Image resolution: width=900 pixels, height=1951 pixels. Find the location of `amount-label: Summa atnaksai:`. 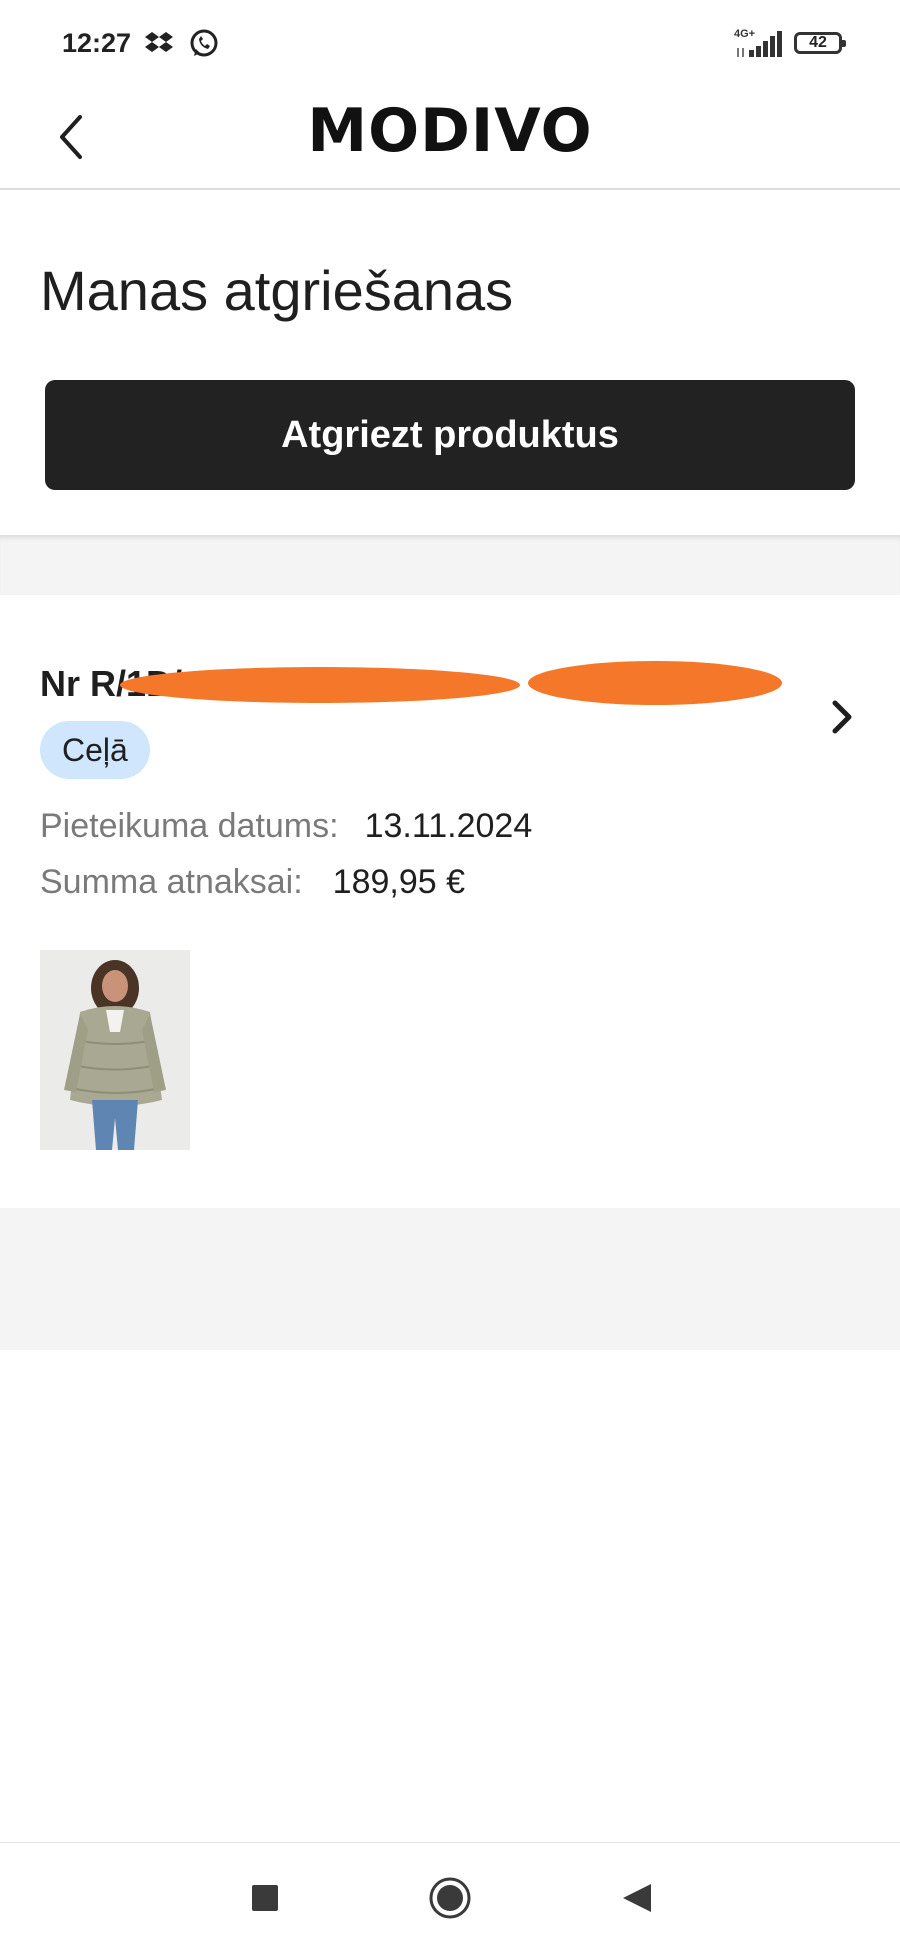

amount-label: Summa atnaksai: is located at coordinates (171, 882).